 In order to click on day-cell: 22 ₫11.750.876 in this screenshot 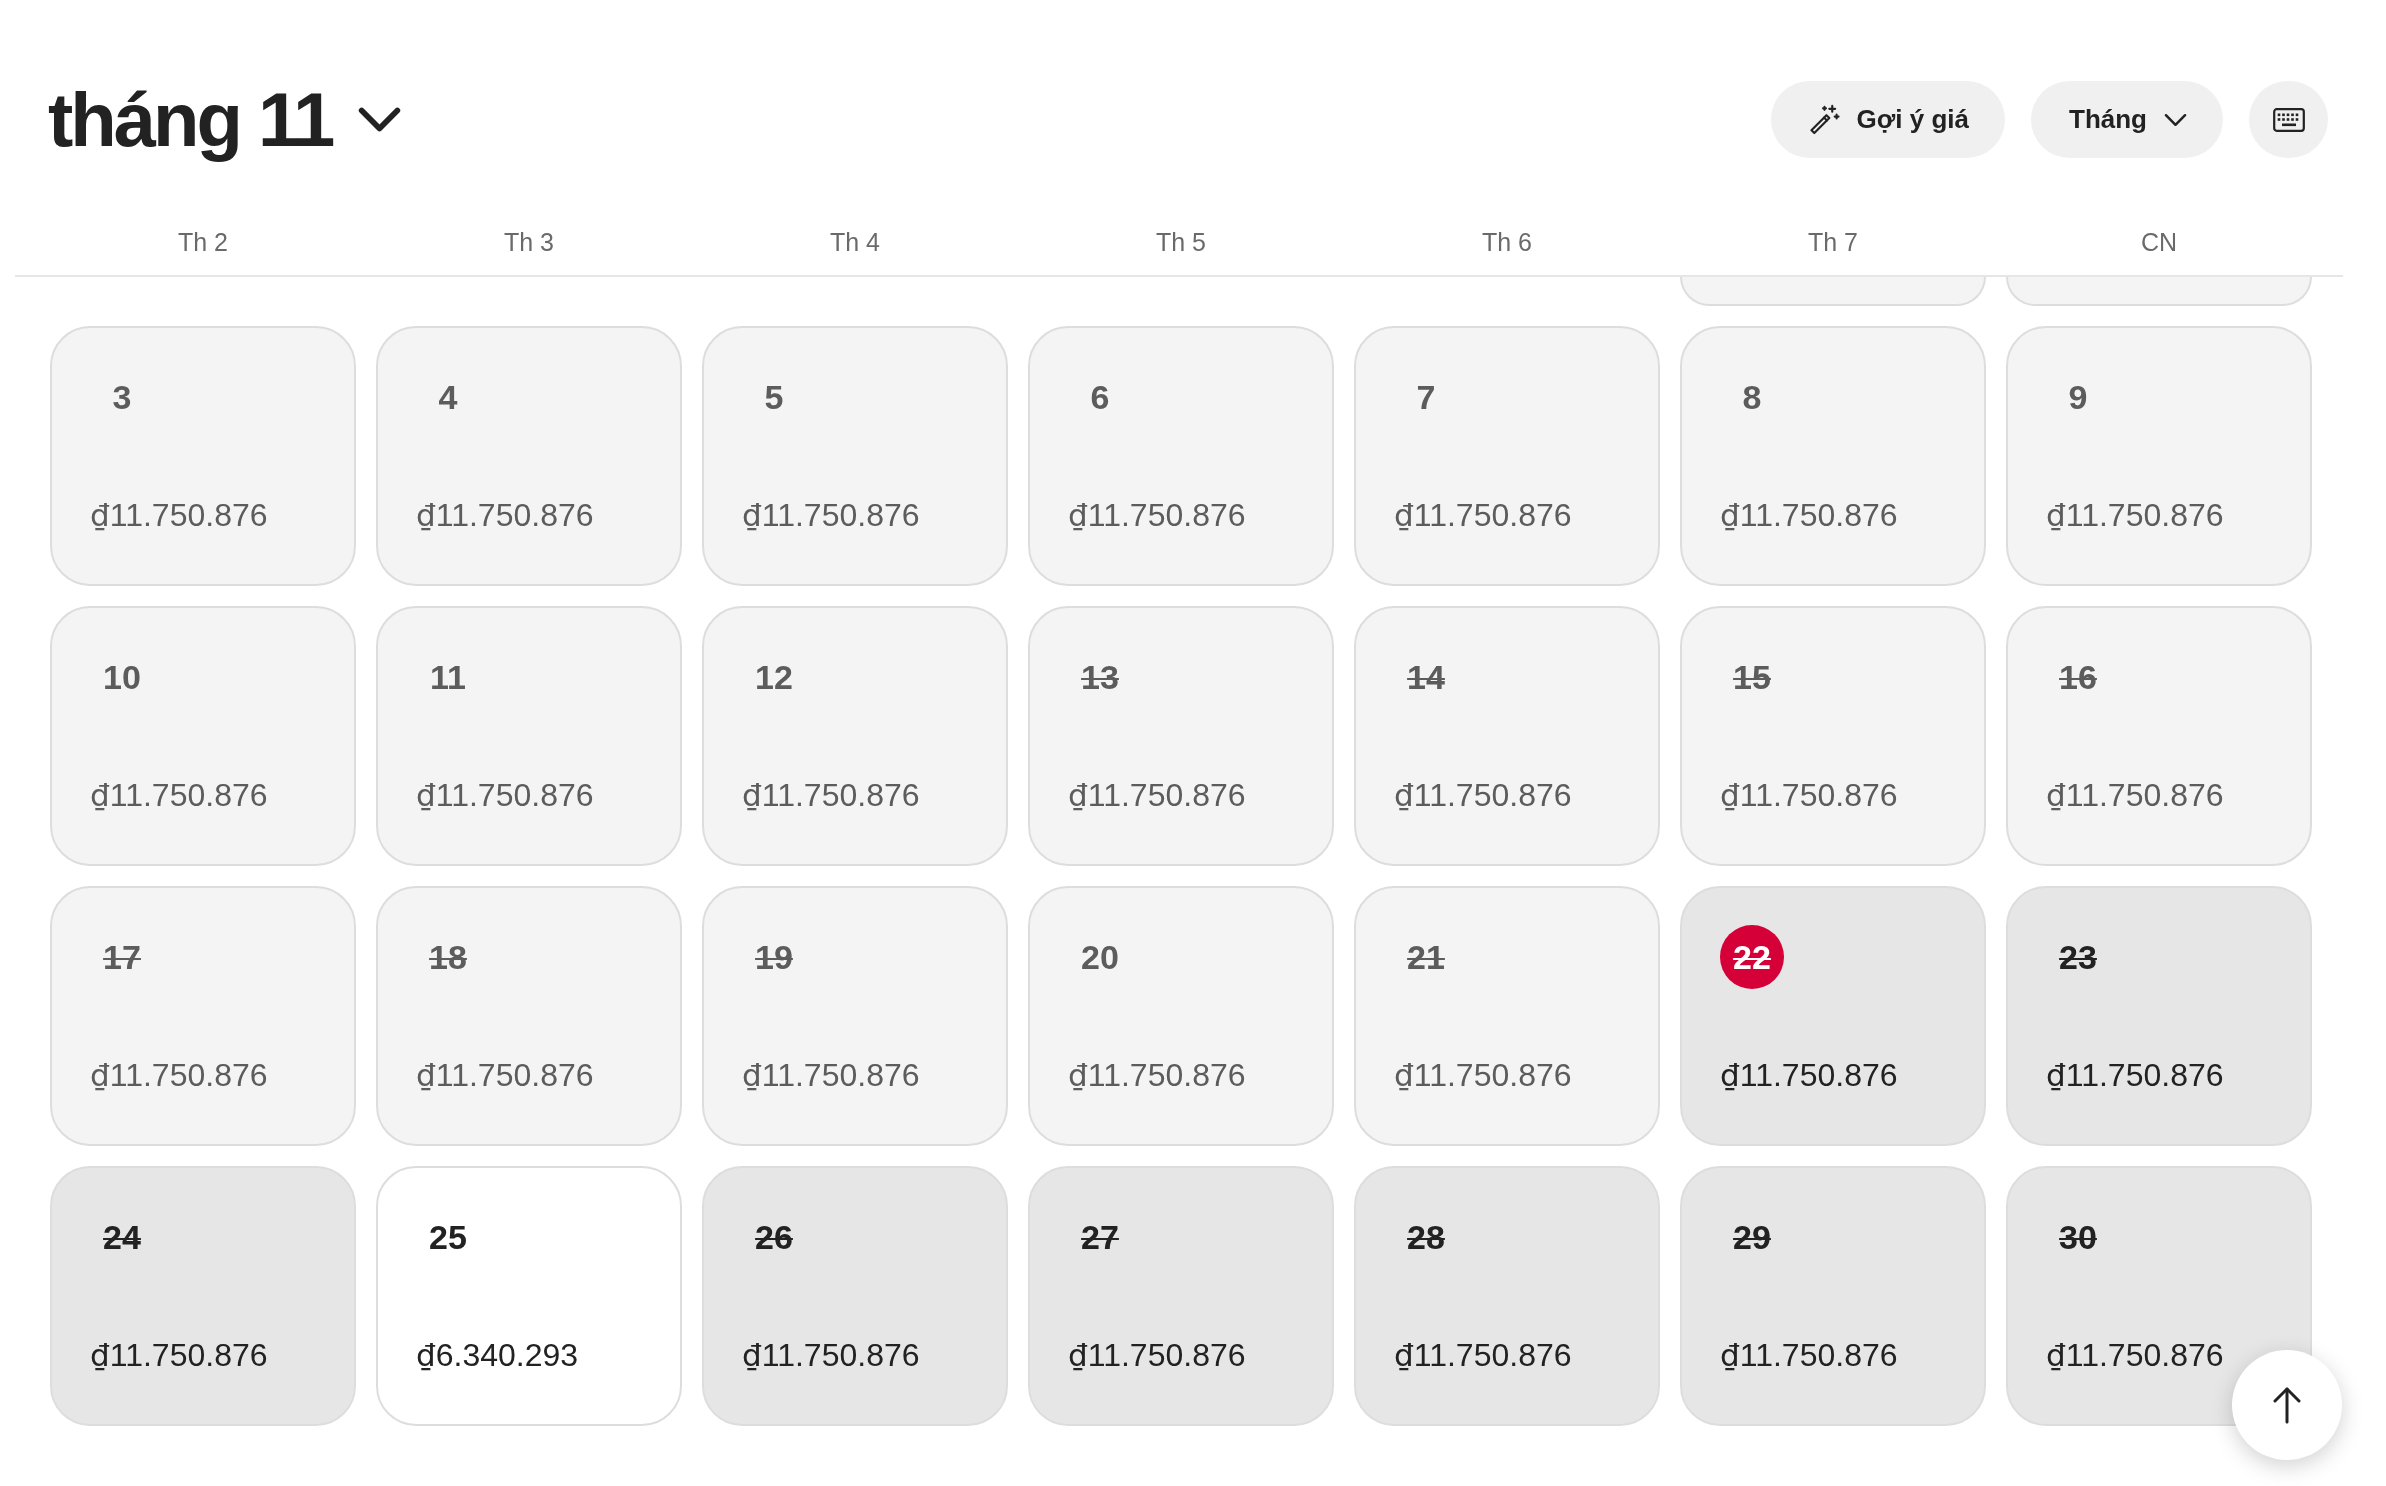, I will do `click(1833, 1016)`.